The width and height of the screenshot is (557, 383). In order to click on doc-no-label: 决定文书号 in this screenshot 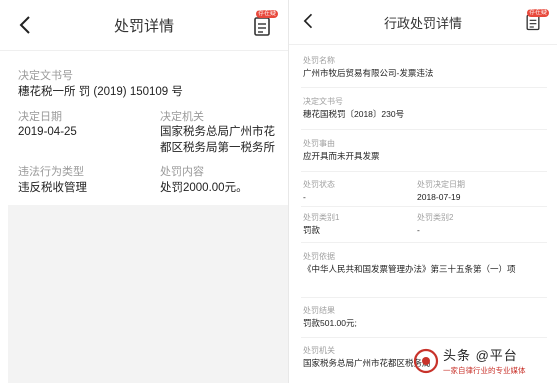, I will do `click(323, 101)`.